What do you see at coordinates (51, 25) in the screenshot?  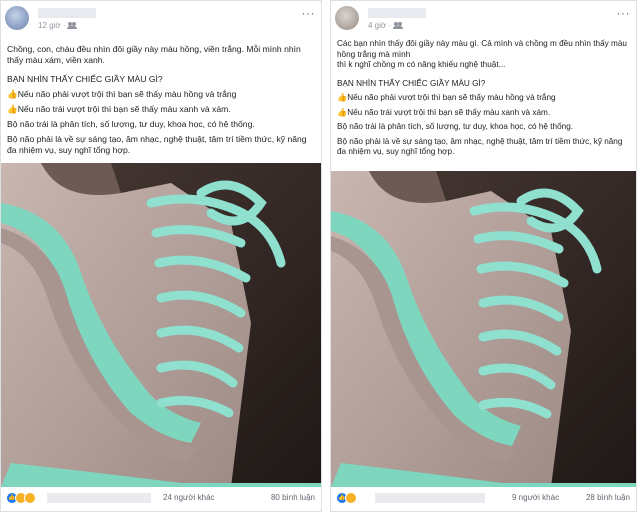 I see `post-timestamp: 12 giờ ·` at bounding box center [51, 25].